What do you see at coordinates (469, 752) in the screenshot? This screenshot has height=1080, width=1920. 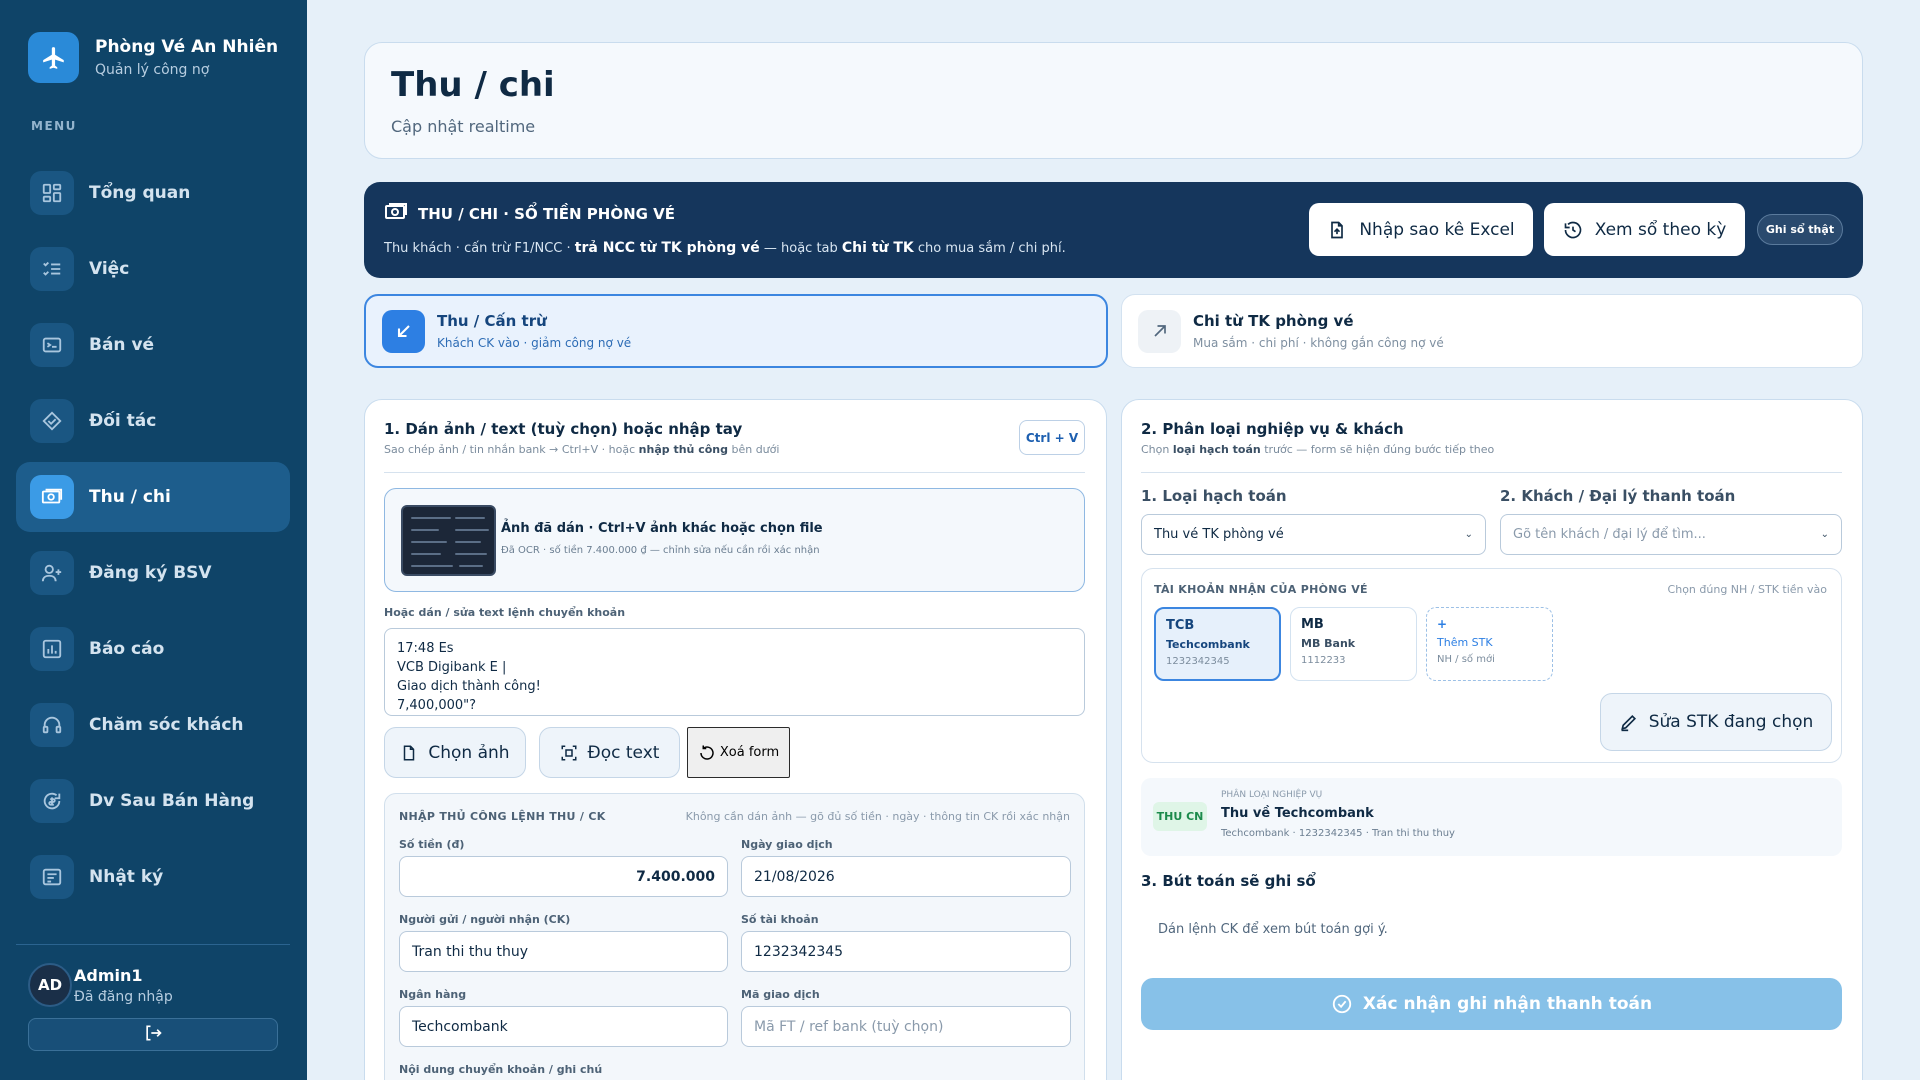 I see `choose-image-label: Chọn ảnh` at bounding box center [469, 752].